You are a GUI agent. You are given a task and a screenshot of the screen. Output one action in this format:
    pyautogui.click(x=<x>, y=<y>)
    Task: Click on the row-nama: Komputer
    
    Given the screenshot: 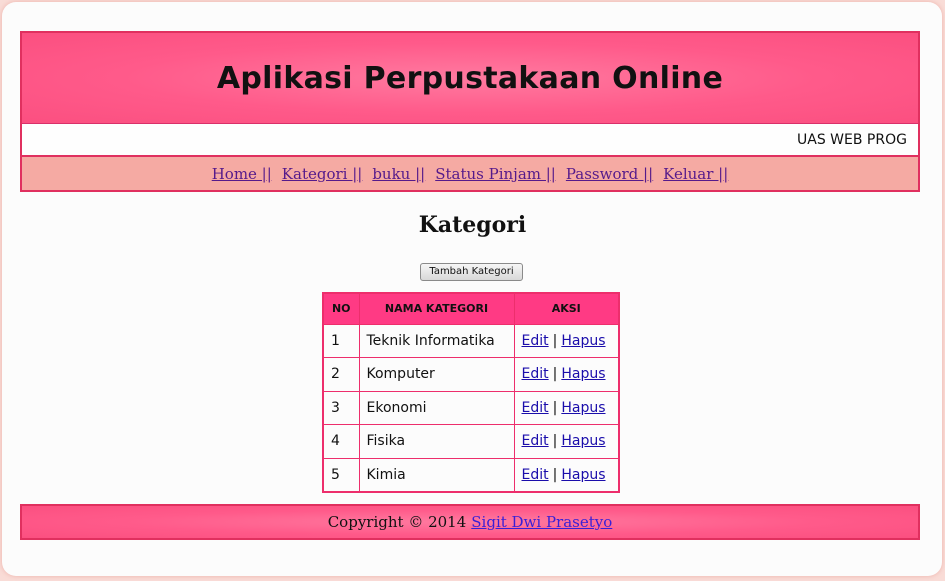 What is the action you would take?
    pyautogui.click(x=436, y=374)
    